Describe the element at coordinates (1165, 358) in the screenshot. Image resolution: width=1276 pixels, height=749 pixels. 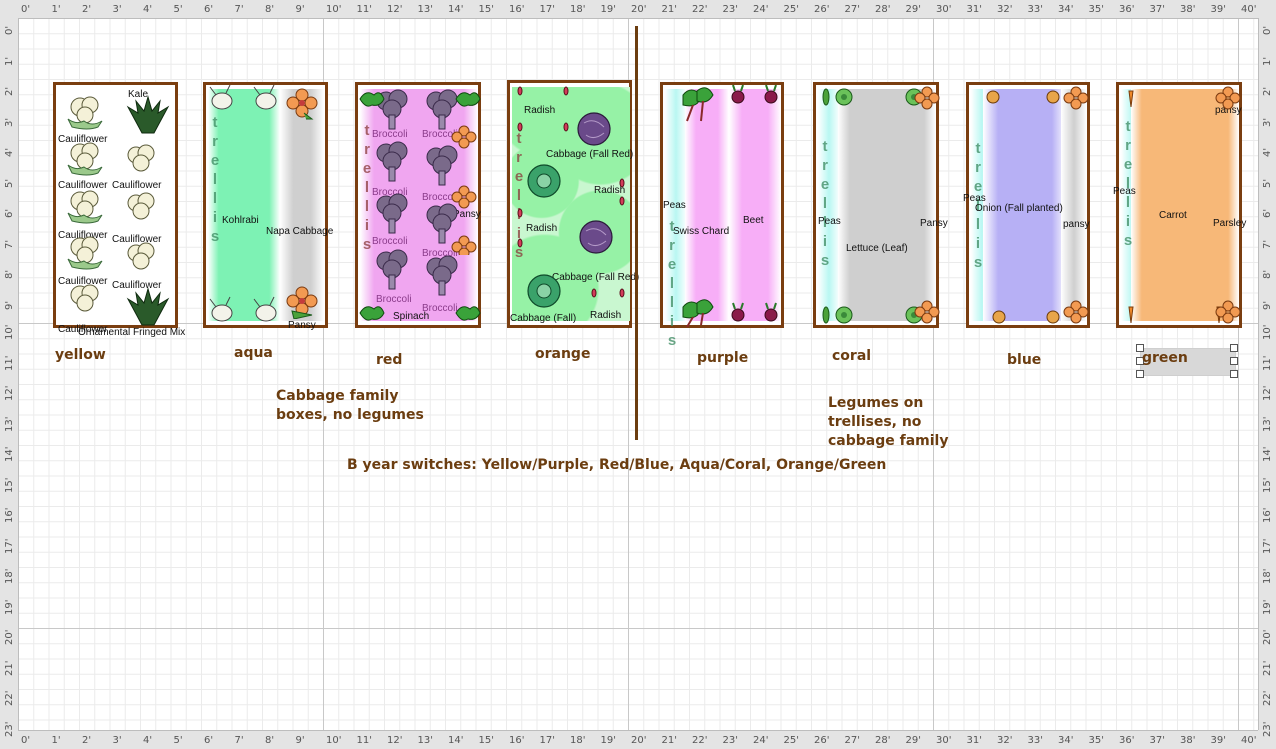
I see `bed-label-green: green` at that location.